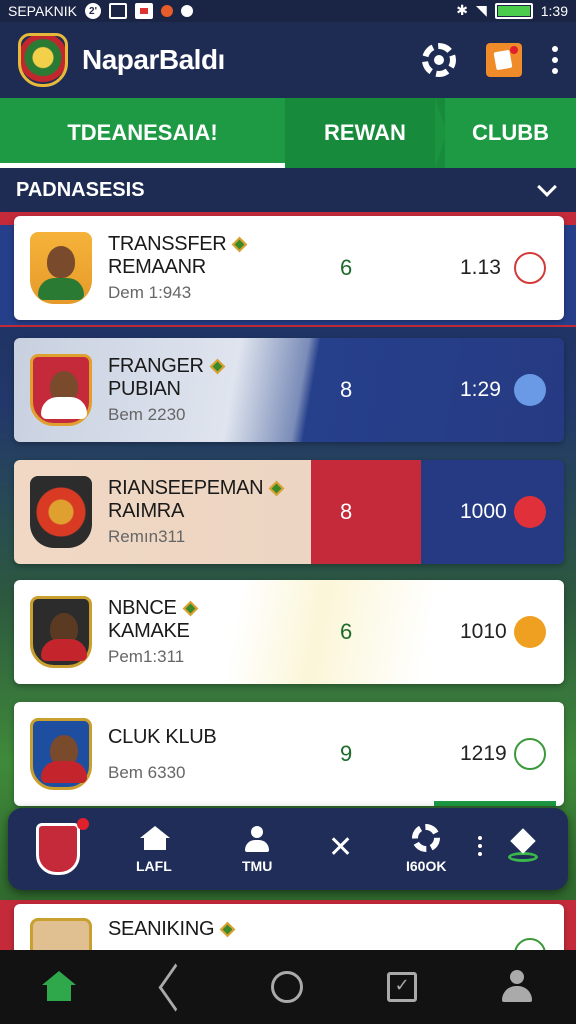 Image resolution: width=576 pixels, height=1024 pixels. I want to click on gear-icon, so click(426, 838).